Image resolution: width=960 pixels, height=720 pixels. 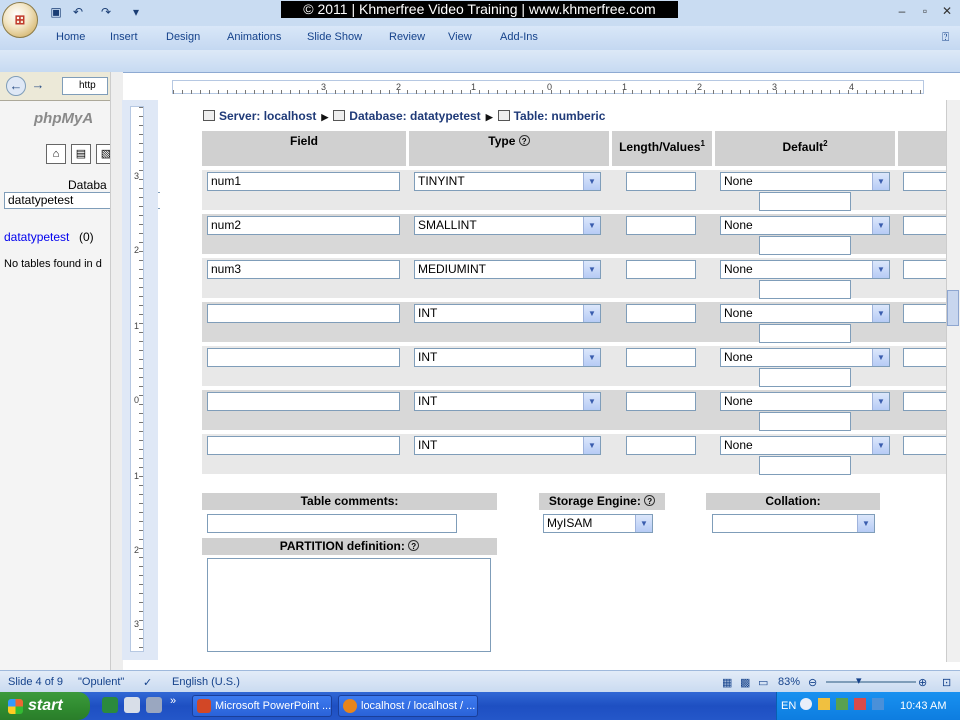 I want to click on field-name-input: num2, so click(x=303, y=225).